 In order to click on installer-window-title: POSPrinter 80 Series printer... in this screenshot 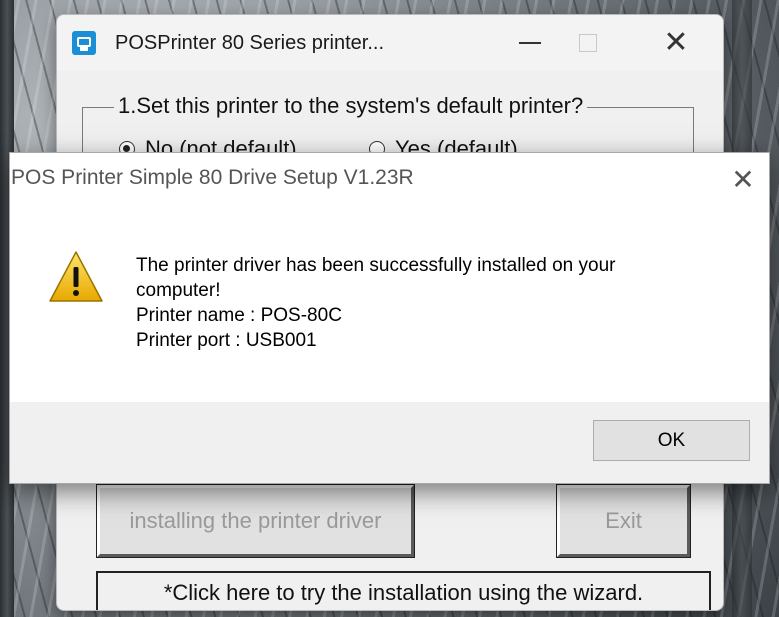, I will do `click(250, 43)`.